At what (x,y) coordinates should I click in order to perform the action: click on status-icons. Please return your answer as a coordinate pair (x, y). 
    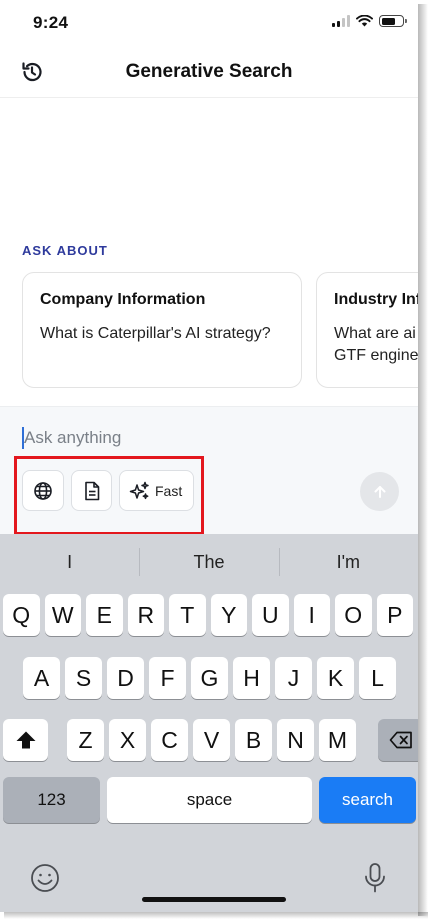
    Looking at the image, I should click on (369, 21).